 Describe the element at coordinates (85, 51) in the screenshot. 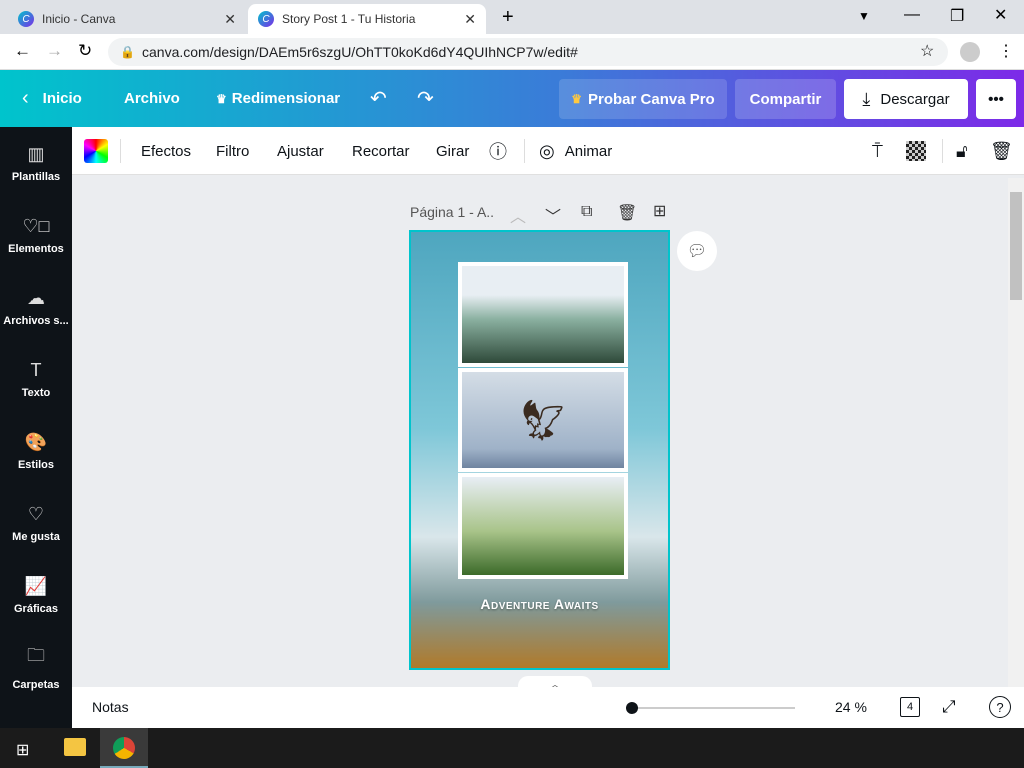

I see `reload-icon: ↻` at that location.